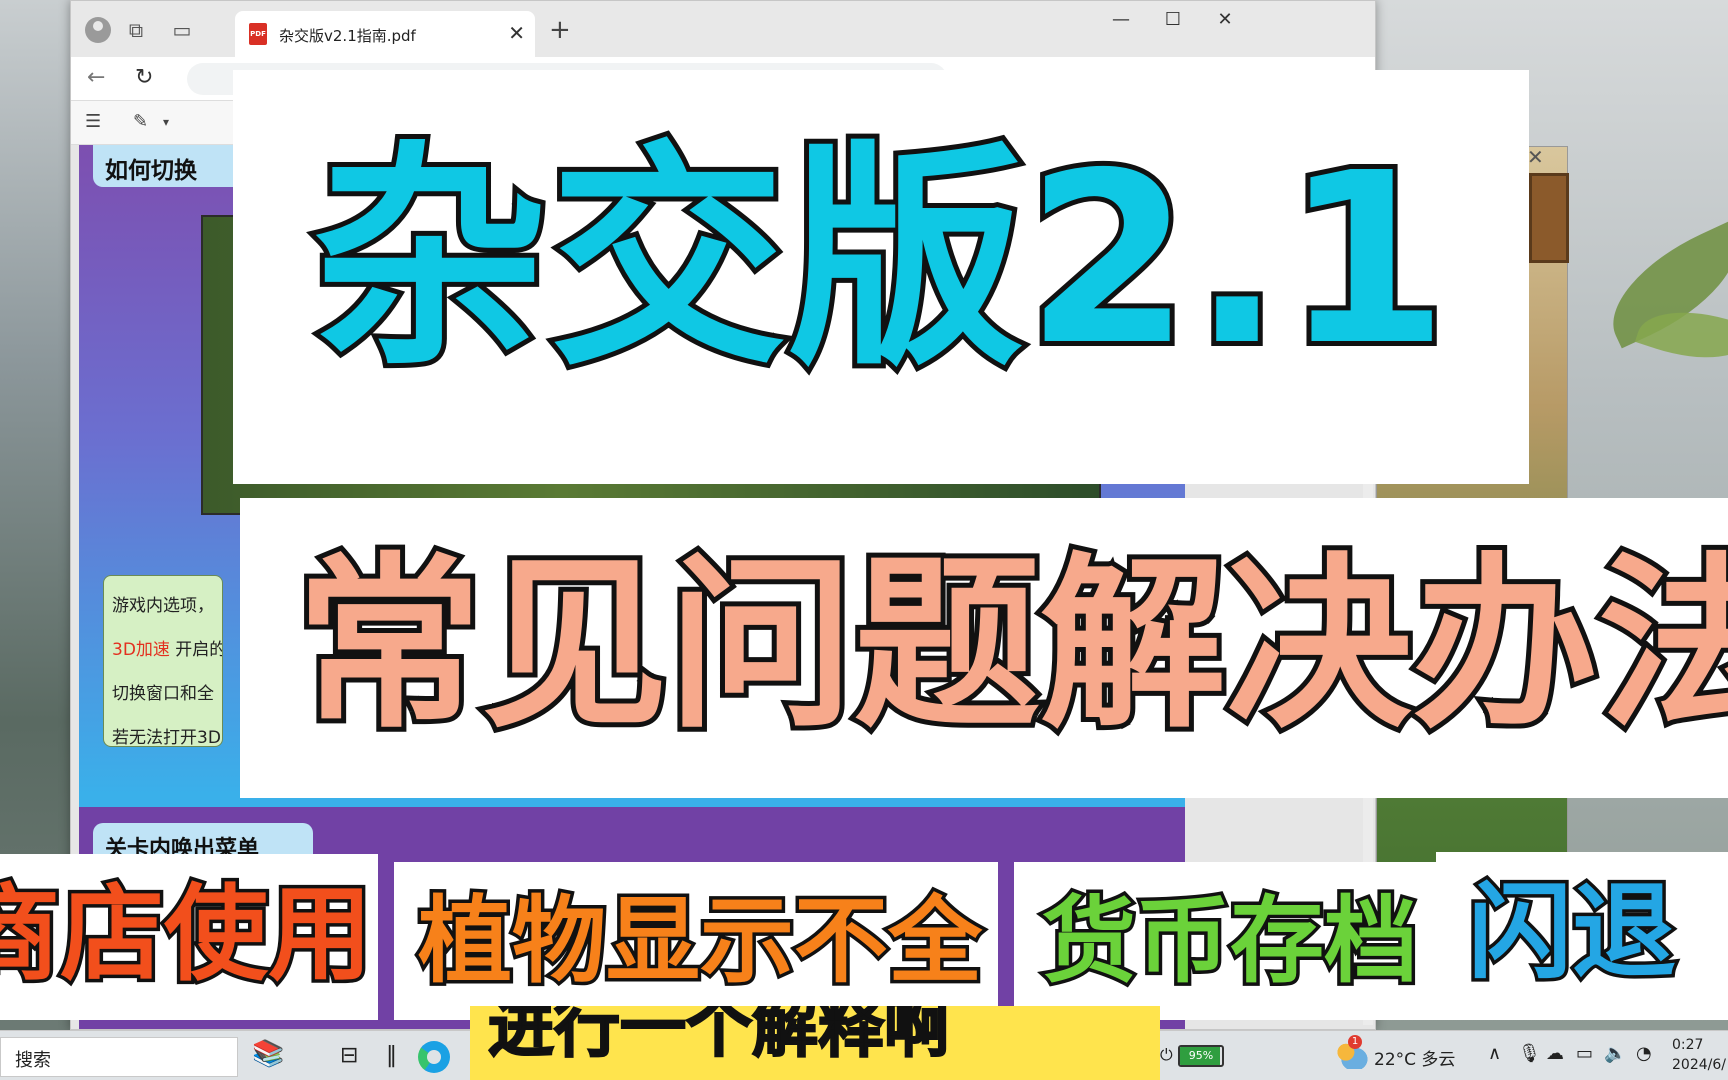  I want to click on window-close-button: ✕, so click(1225, 19).